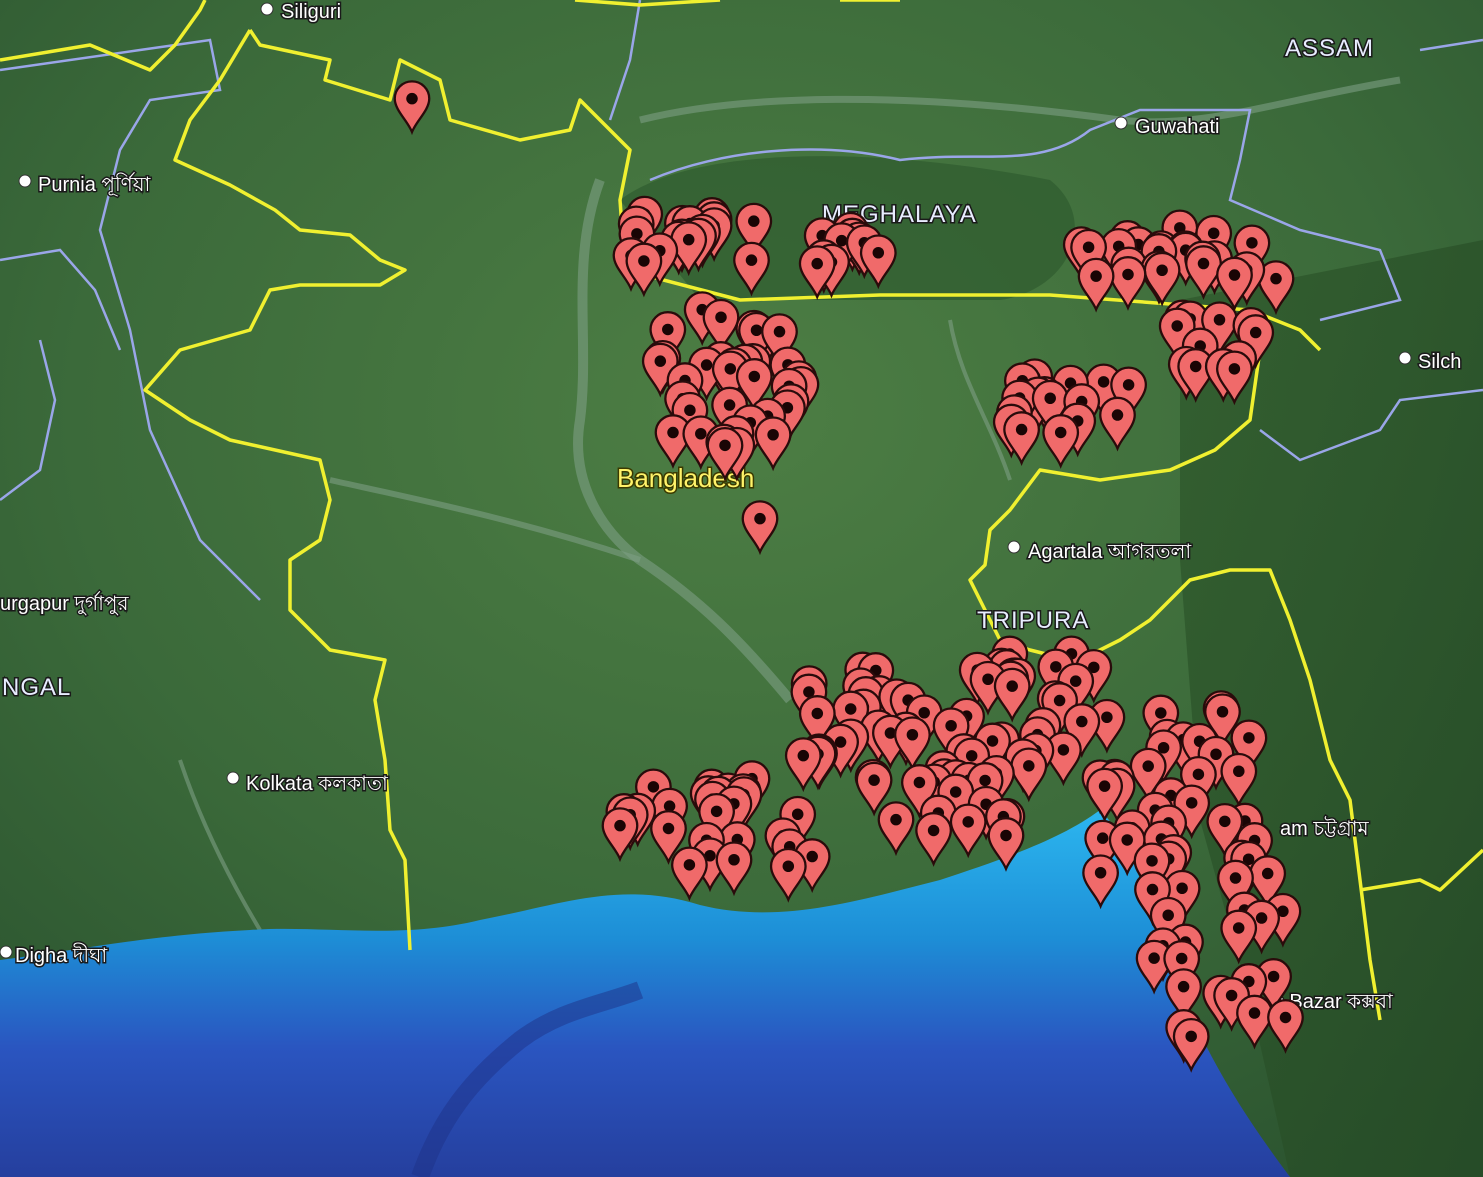  I want to click on city-label-chittagong: am চট্টগ্রাম, so click(1325, 828).